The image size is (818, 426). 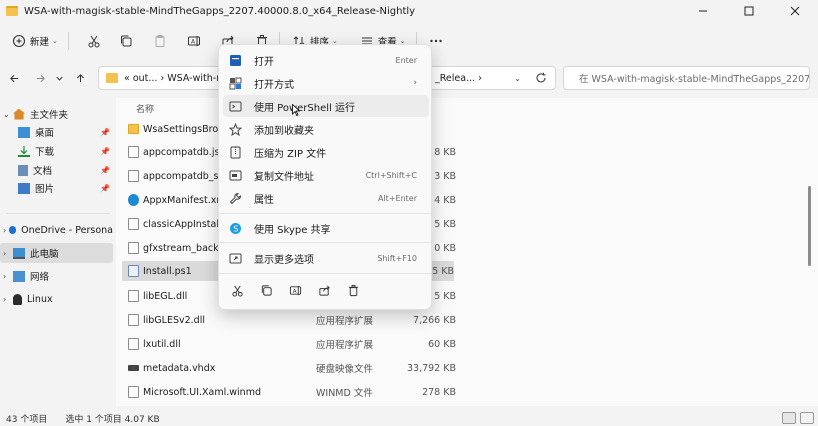 I want to click on recent-locations-button, so click(x=59, y=78).